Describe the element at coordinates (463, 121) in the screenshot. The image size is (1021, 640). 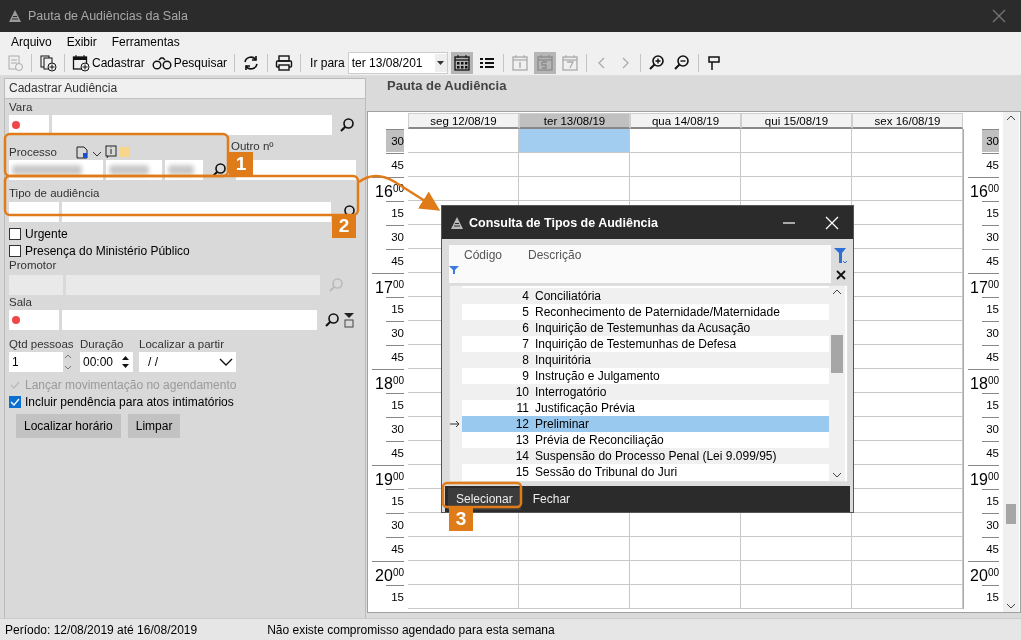
I see `day-header: seg 12/08/19` at that location.